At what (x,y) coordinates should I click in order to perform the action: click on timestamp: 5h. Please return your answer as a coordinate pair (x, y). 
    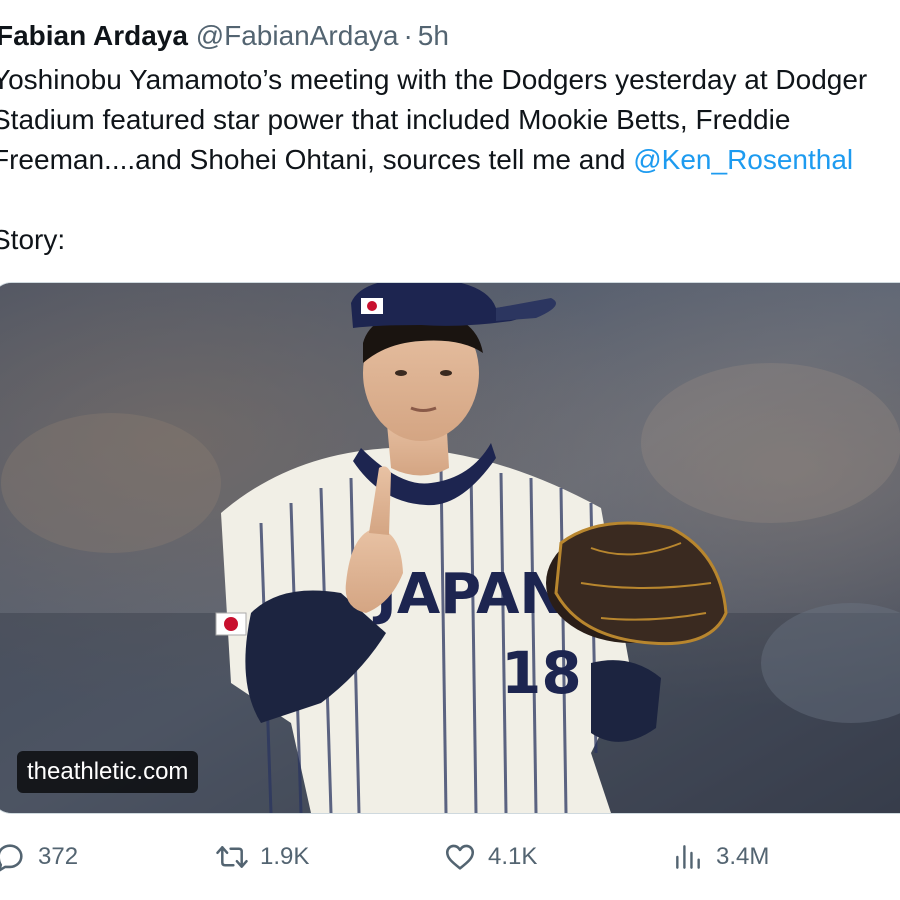
    Looking at the image, I should click on (433, 35).